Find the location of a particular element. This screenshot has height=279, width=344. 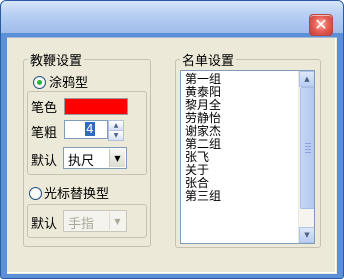

roster-scrollbar: ▲ ▼ is located at coordinates (306, 157).